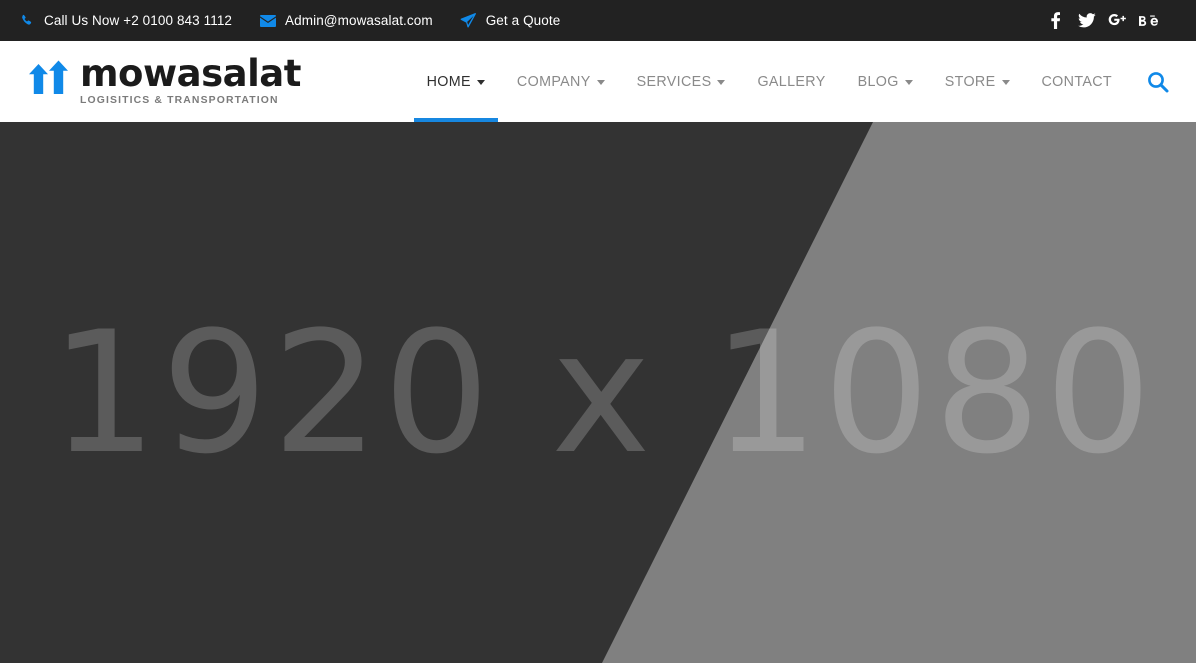 The width and height of the screenshot is (1196, 663). I want to click on nav-item-home: HOME, so click(456, 81).